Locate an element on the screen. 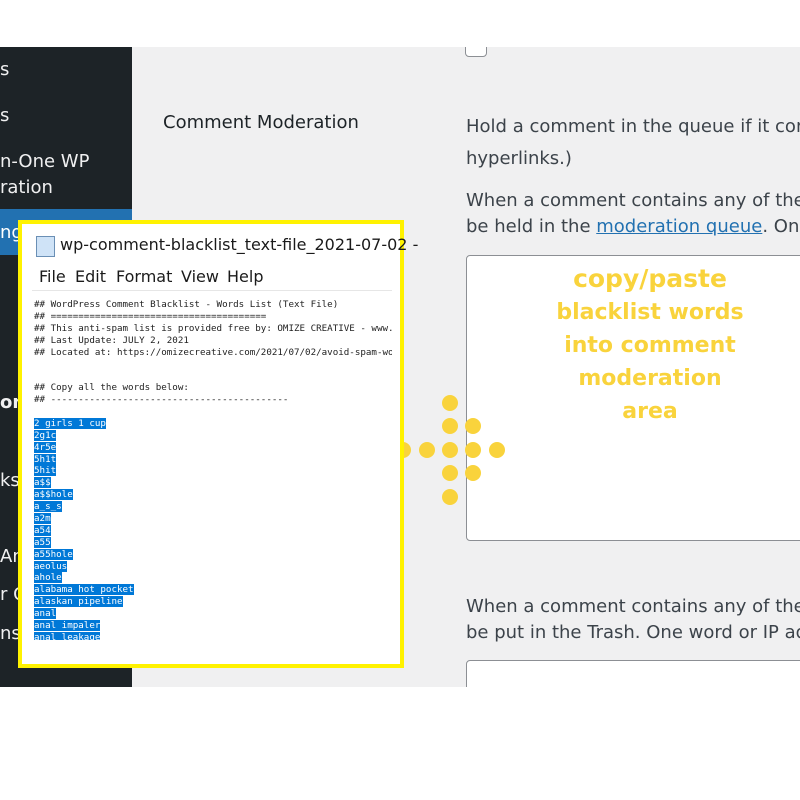  notepad-line: ## Copy all the words below: is located at coordinates (111, 388).